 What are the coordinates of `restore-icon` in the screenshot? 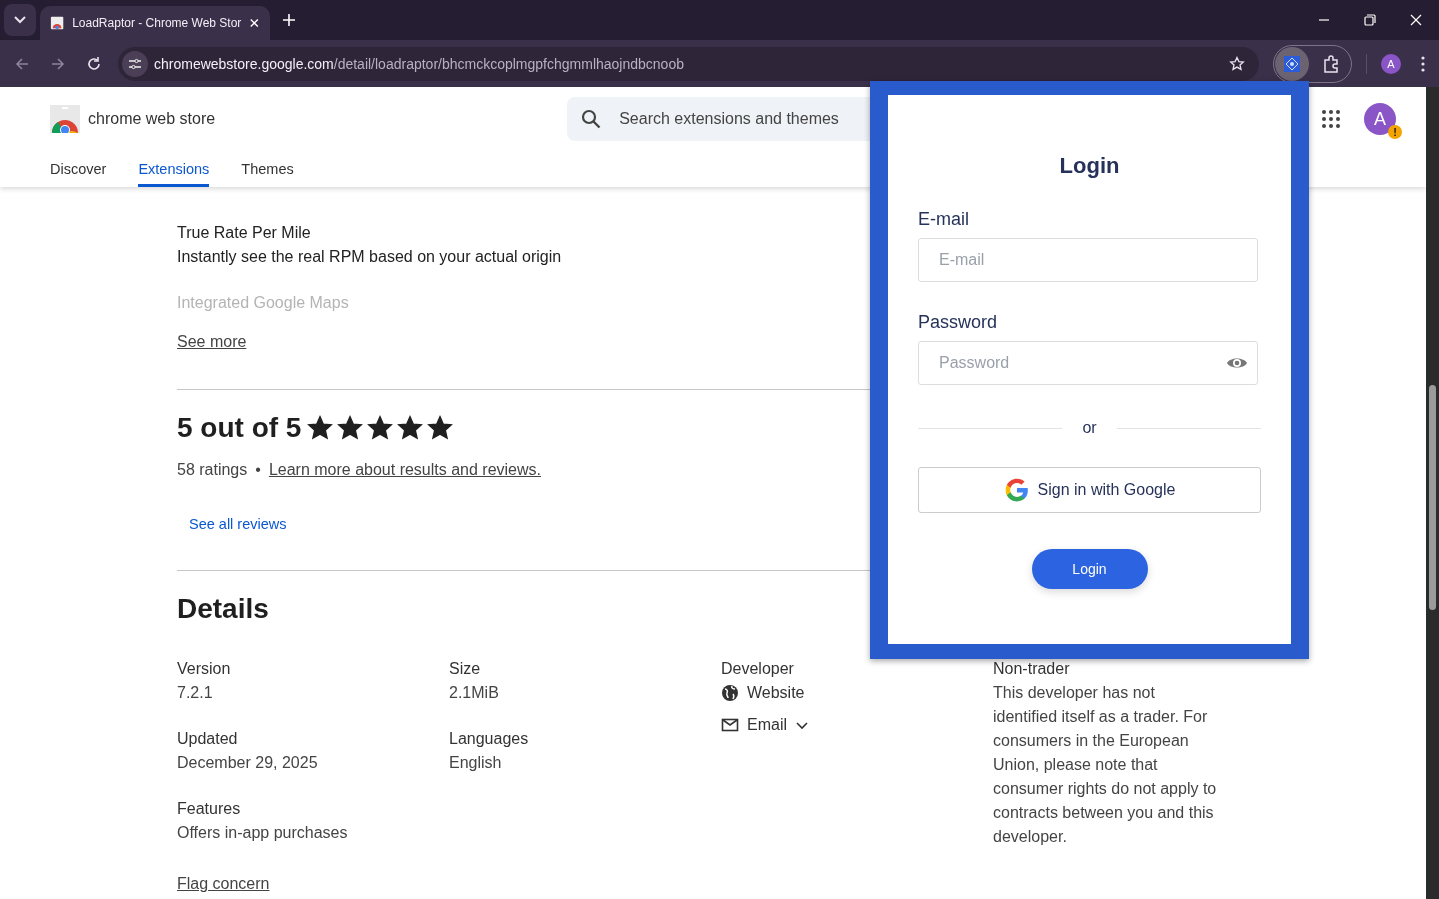 It's located at (1370, 20).